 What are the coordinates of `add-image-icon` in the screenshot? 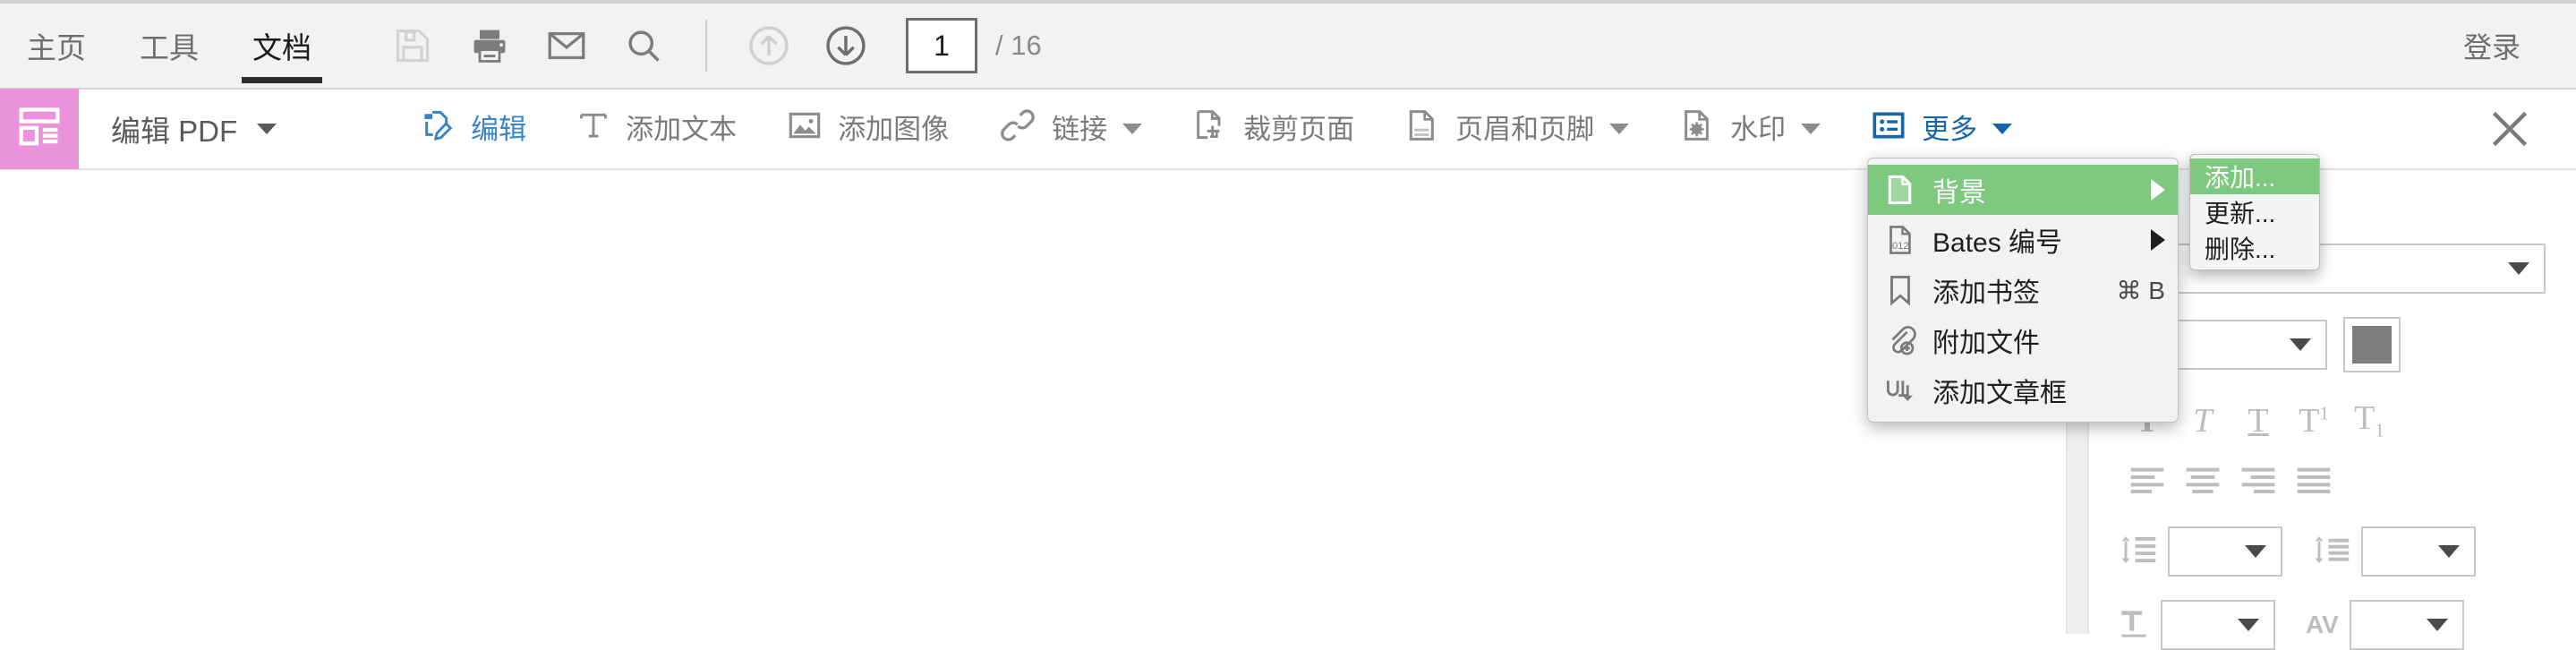 It's located at (805, 128).